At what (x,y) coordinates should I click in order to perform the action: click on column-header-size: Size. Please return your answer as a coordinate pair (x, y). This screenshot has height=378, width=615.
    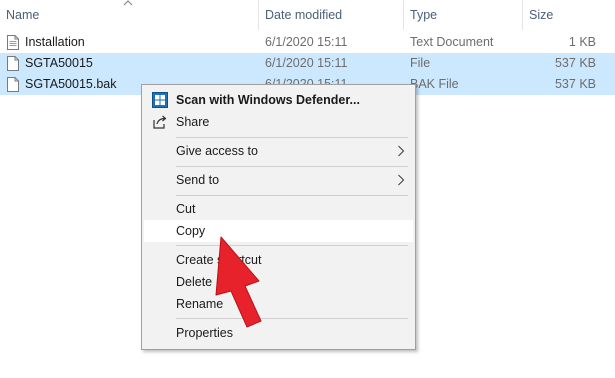
    Looking at the image, I should click on (569, 15).